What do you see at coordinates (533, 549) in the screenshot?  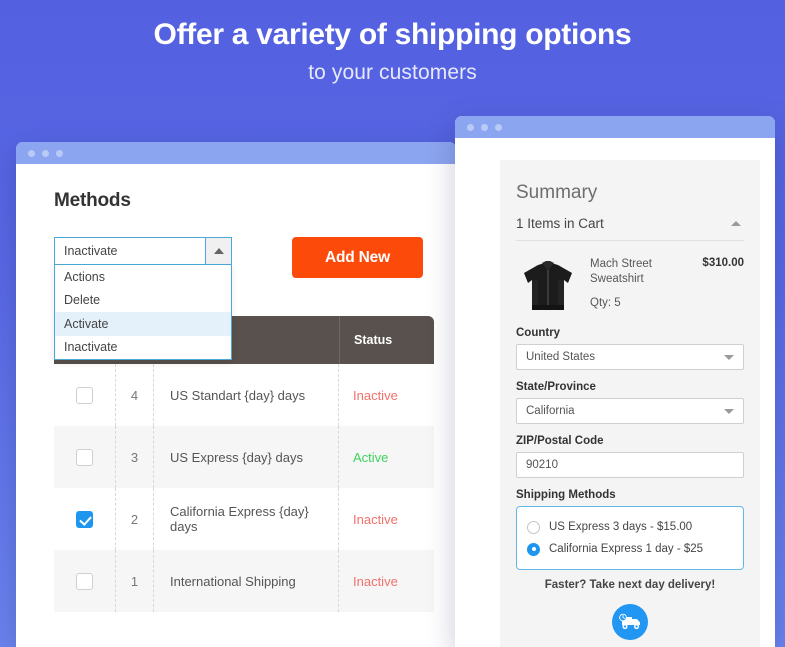 I see `radio-selected-icon` at bounding box center [533, 549].